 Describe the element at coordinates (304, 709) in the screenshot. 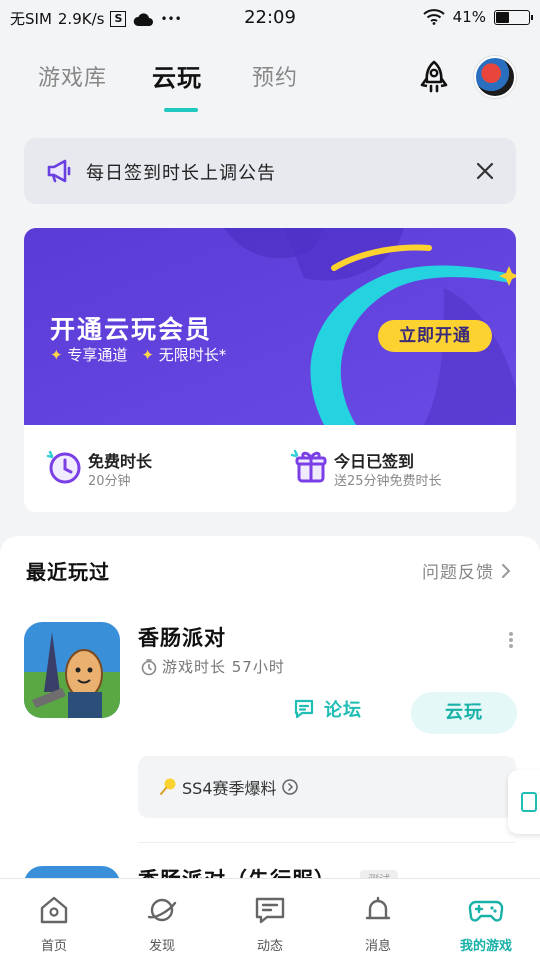

I see `forum-chat-icon` at that location.